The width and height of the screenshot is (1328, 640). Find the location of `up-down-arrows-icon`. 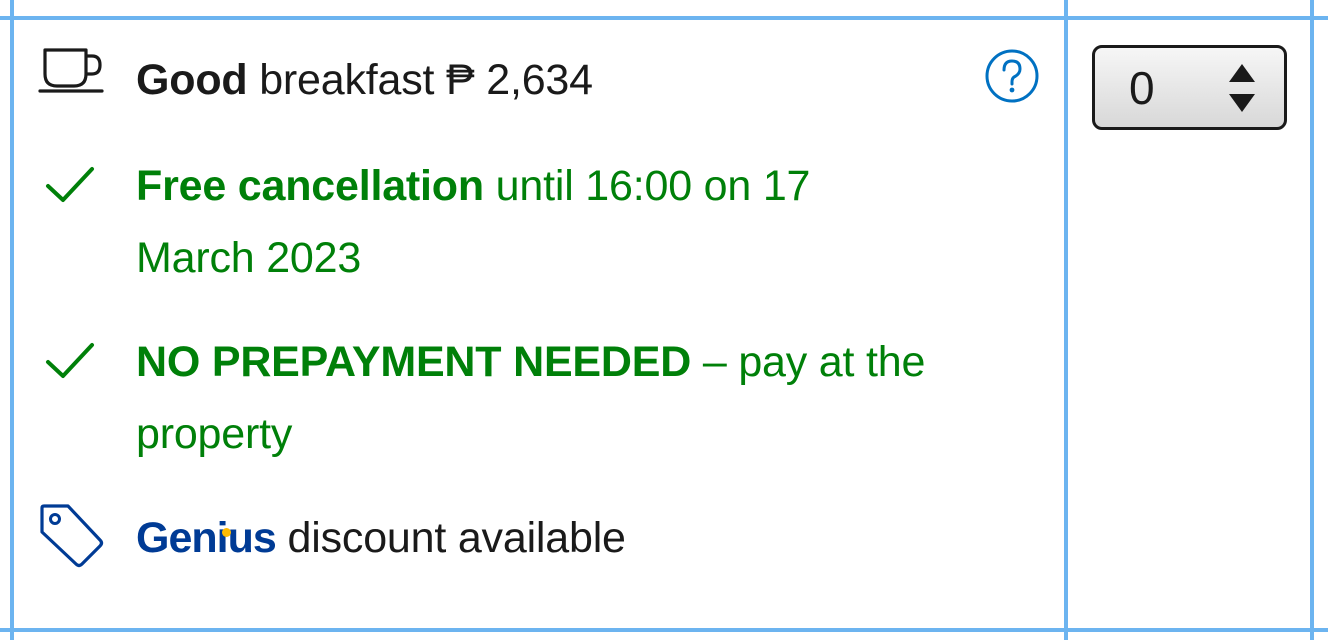

up-down-arrows-icon is located at coordinates (1242, 87).